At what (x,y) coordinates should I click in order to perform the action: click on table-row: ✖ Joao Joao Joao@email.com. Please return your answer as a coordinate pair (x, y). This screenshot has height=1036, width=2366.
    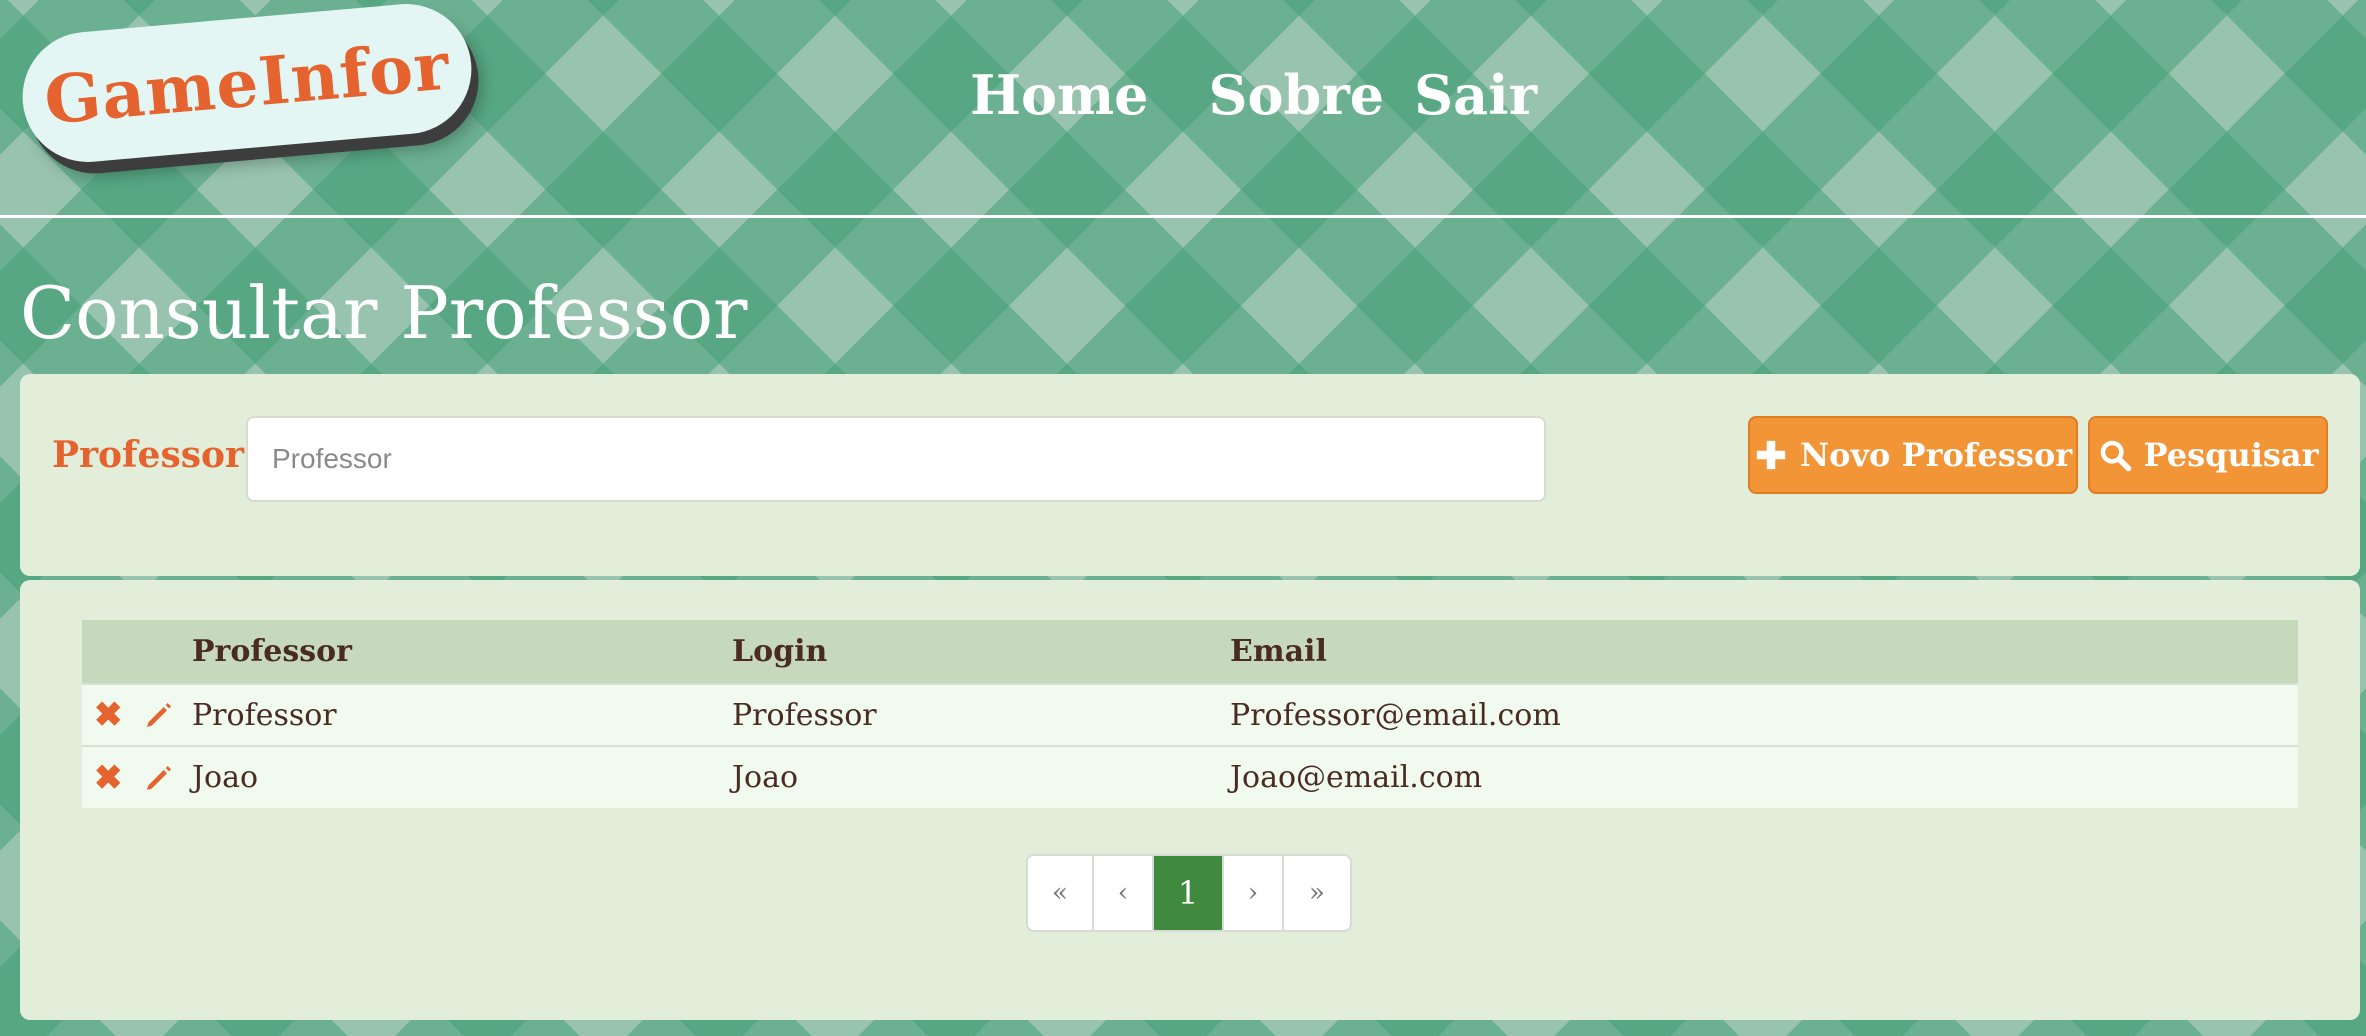
    Looking at the image, I should click on (1190, 777).